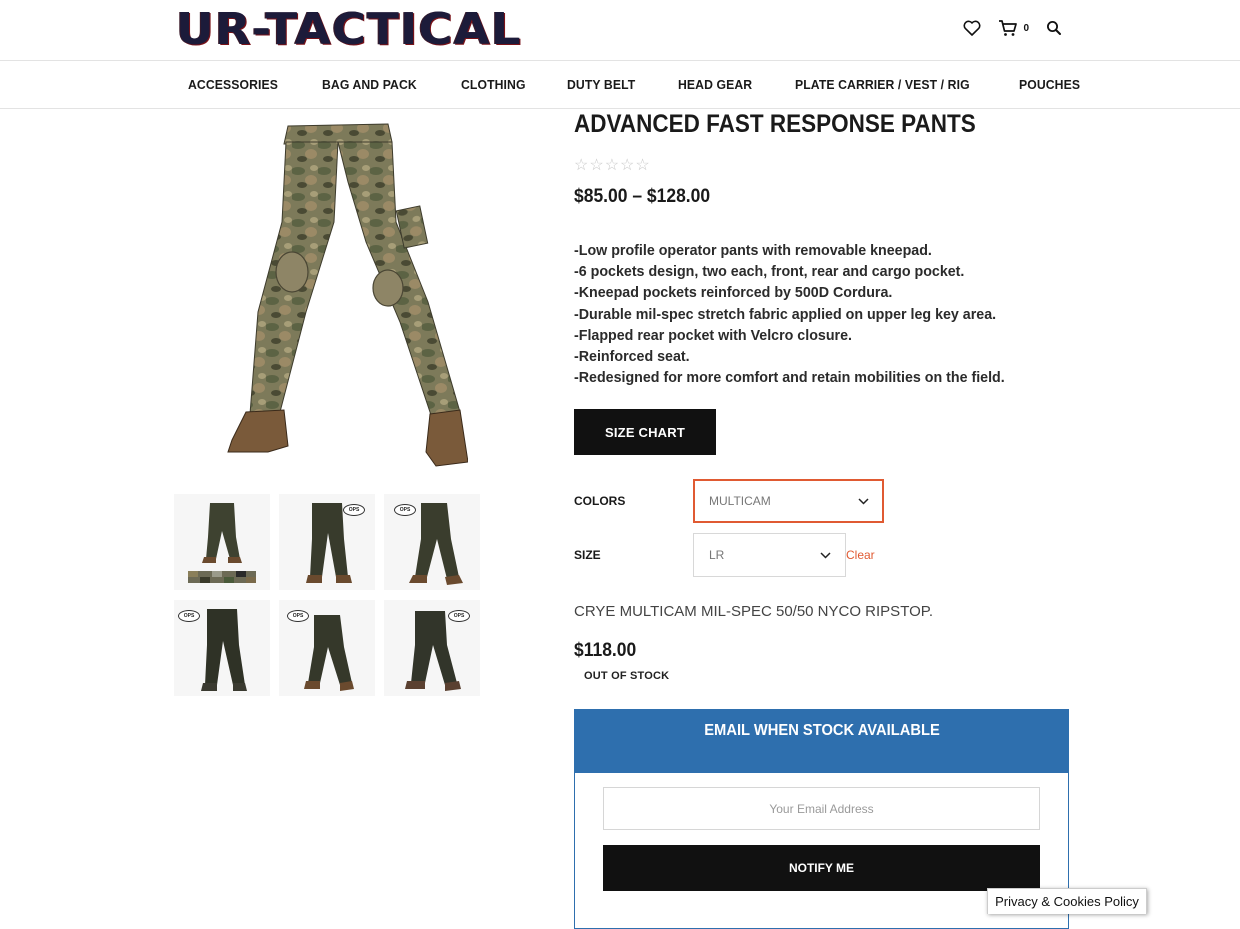 This screenshot has width=1240, height=929. I want to click on cart-button: 0, so click(1013, 28).